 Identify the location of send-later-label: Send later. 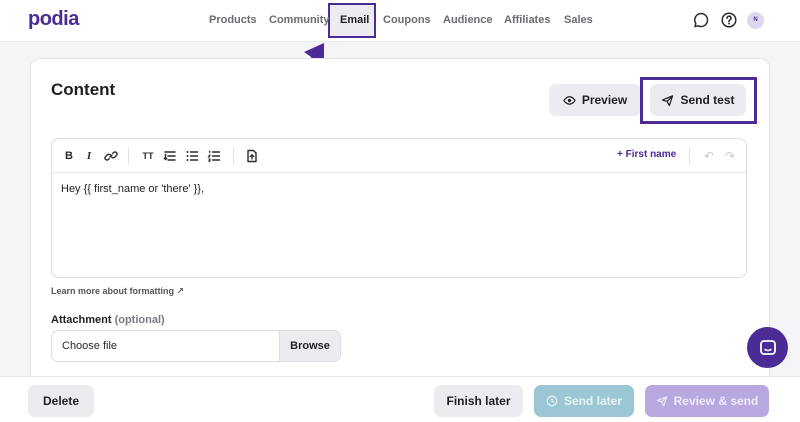
(593, 401).